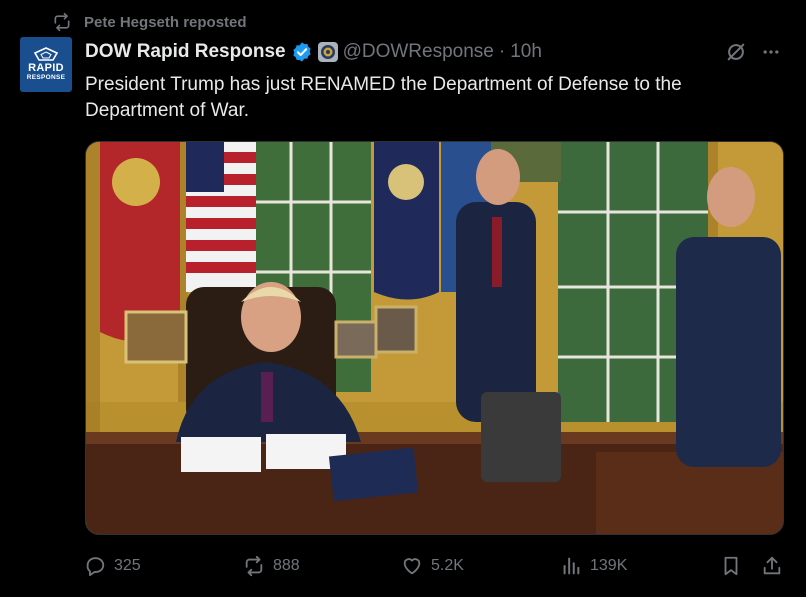 Image resolution: width=806 pixels, height=597 pixels. Describe the element at coordinates (736, 52) in the screenshot. I see `grok-icon` at that location.